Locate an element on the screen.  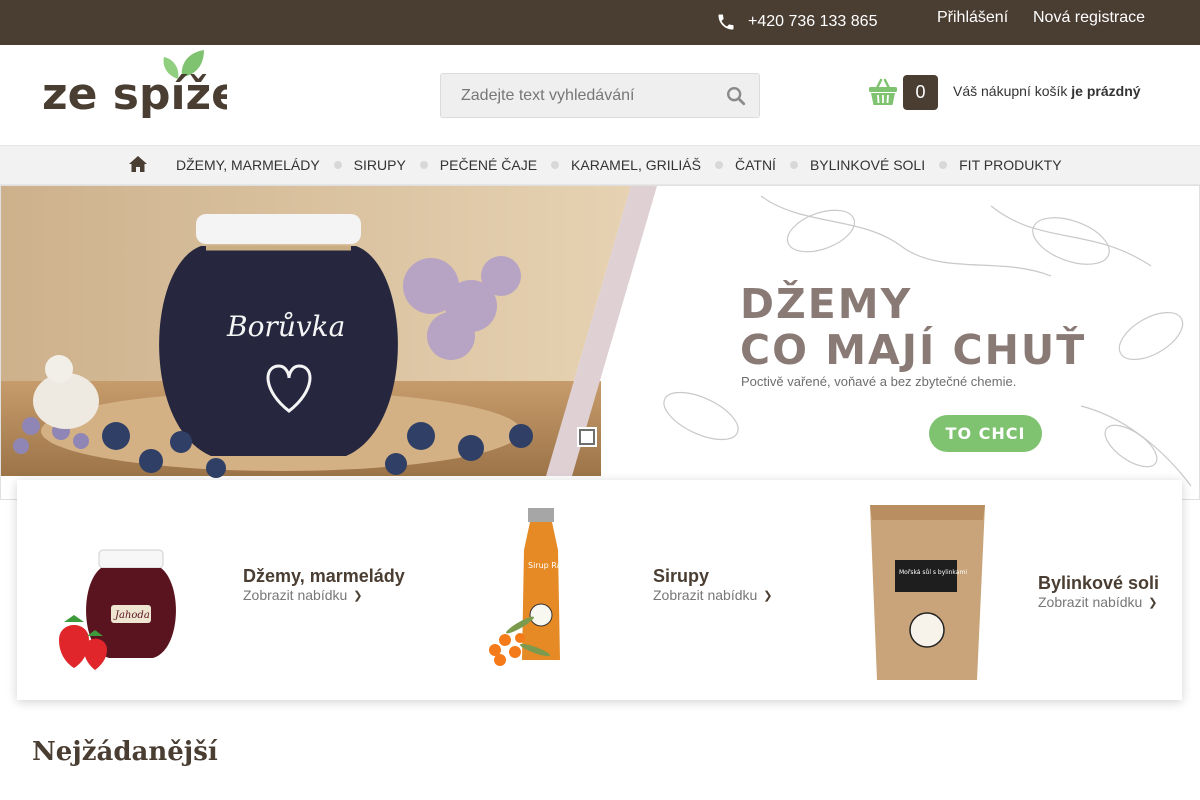
category-link-herb-salt: Zobrazit nabídku ❯ is located at coordinates (1098, 602).